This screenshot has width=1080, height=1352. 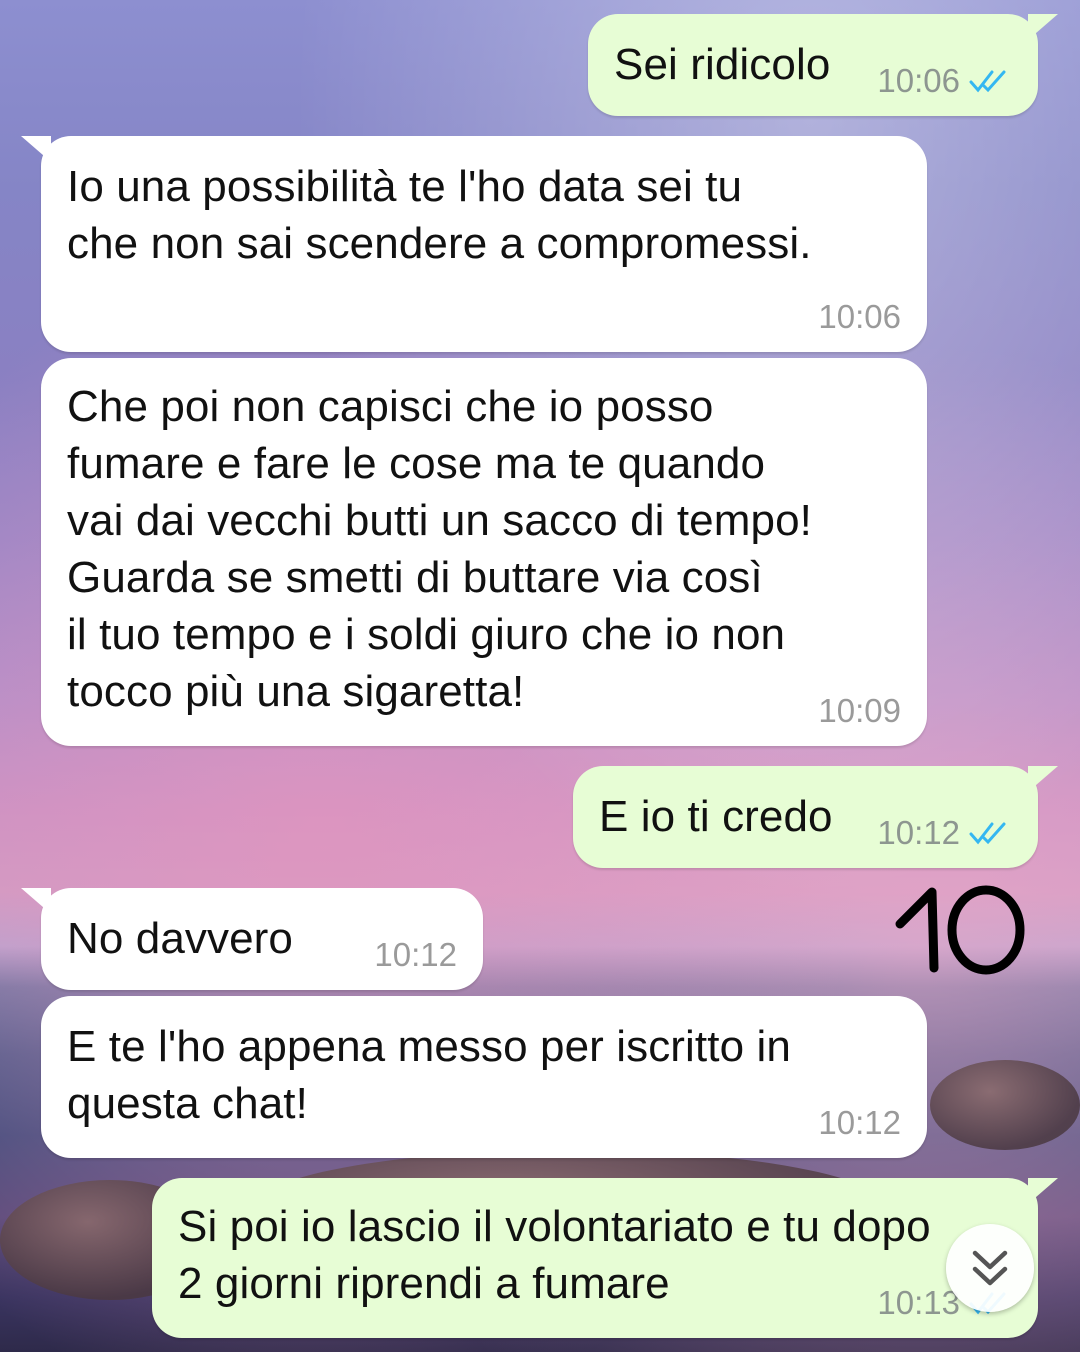 I want to click on message-time: 10:13, so click(x=918, y=1302).